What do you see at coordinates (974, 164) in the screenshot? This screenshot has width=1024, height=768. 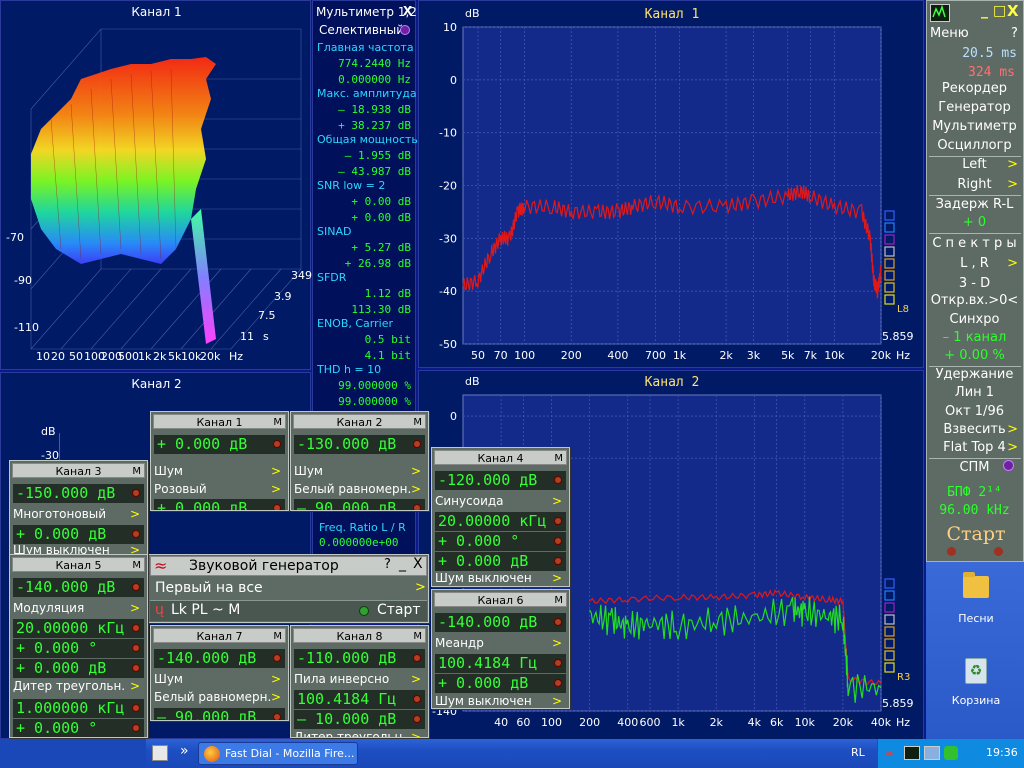 I see `sidebar-item: Left >` at bounding box center [974, 164].